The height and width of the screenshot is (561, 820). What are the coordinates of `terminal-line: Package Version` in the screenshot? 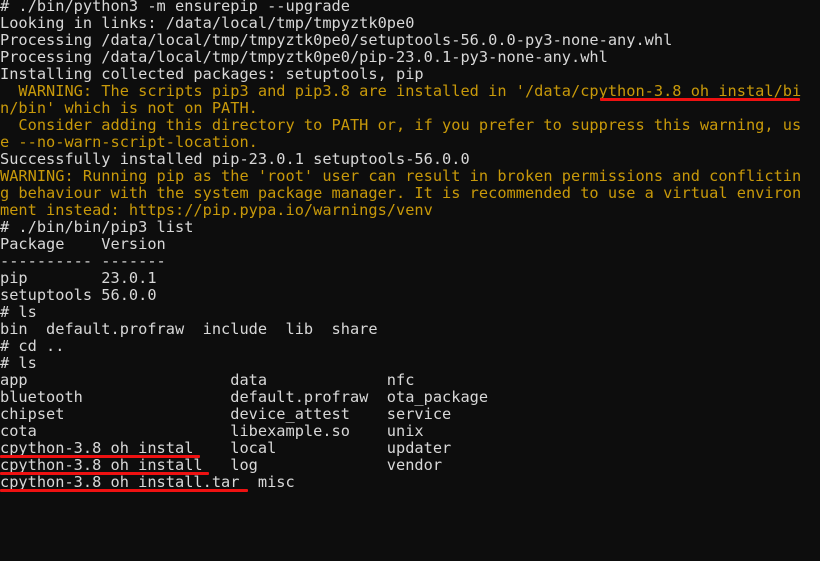 It's located at (410, 244).